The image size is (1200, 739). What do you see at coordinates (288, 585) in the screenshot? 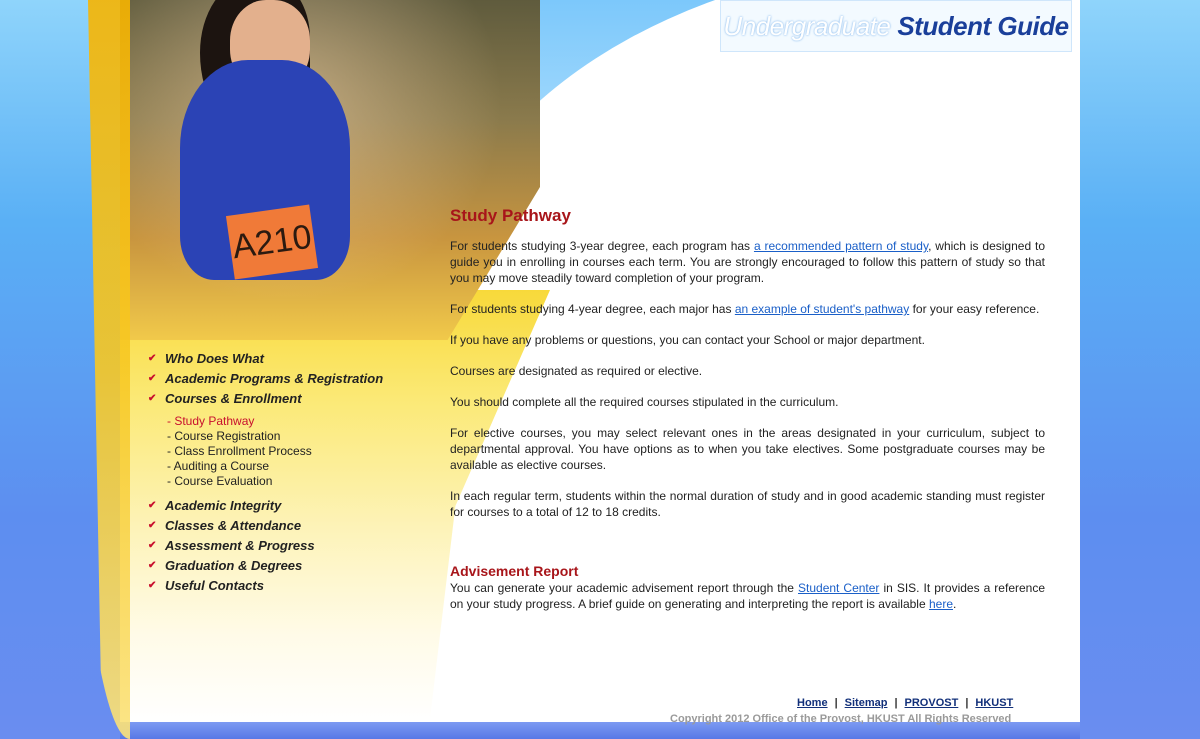
I see `nav-item-useful-contacts: ✔ Useful Contacts` at bounding box center [288, 585].